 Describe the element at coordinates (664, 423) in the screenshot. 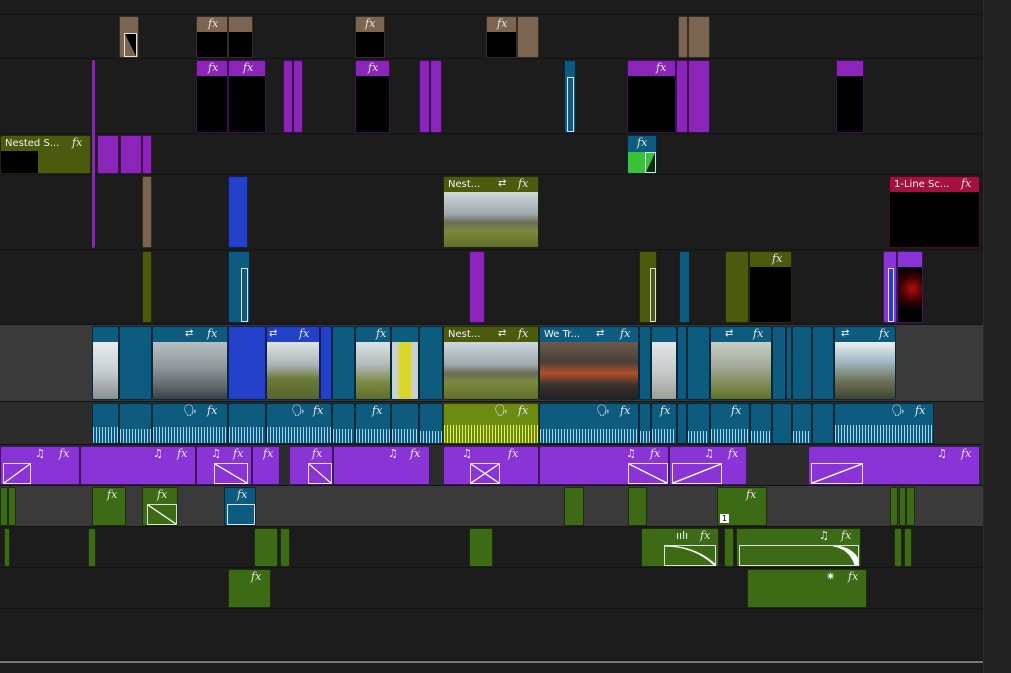

I see `audio-a1-13: fx` at that location.